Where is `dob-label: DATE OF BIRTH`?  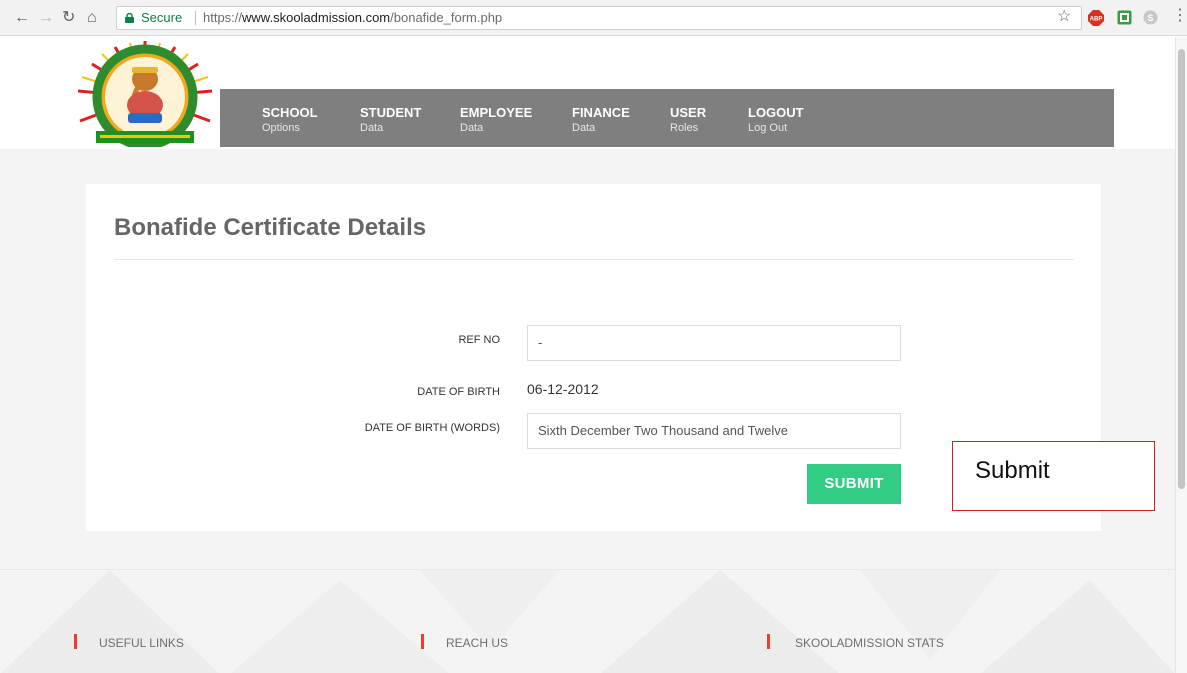
dob-label: DATE OF BIRTH is located at coordinates (458, 392).